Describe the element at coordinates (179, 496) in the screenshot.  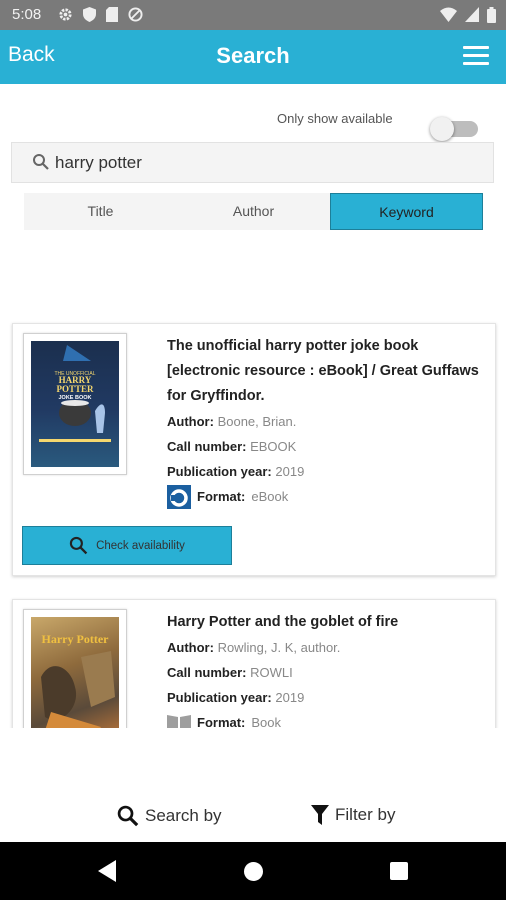
I see `ebook-format-icon` at that location.